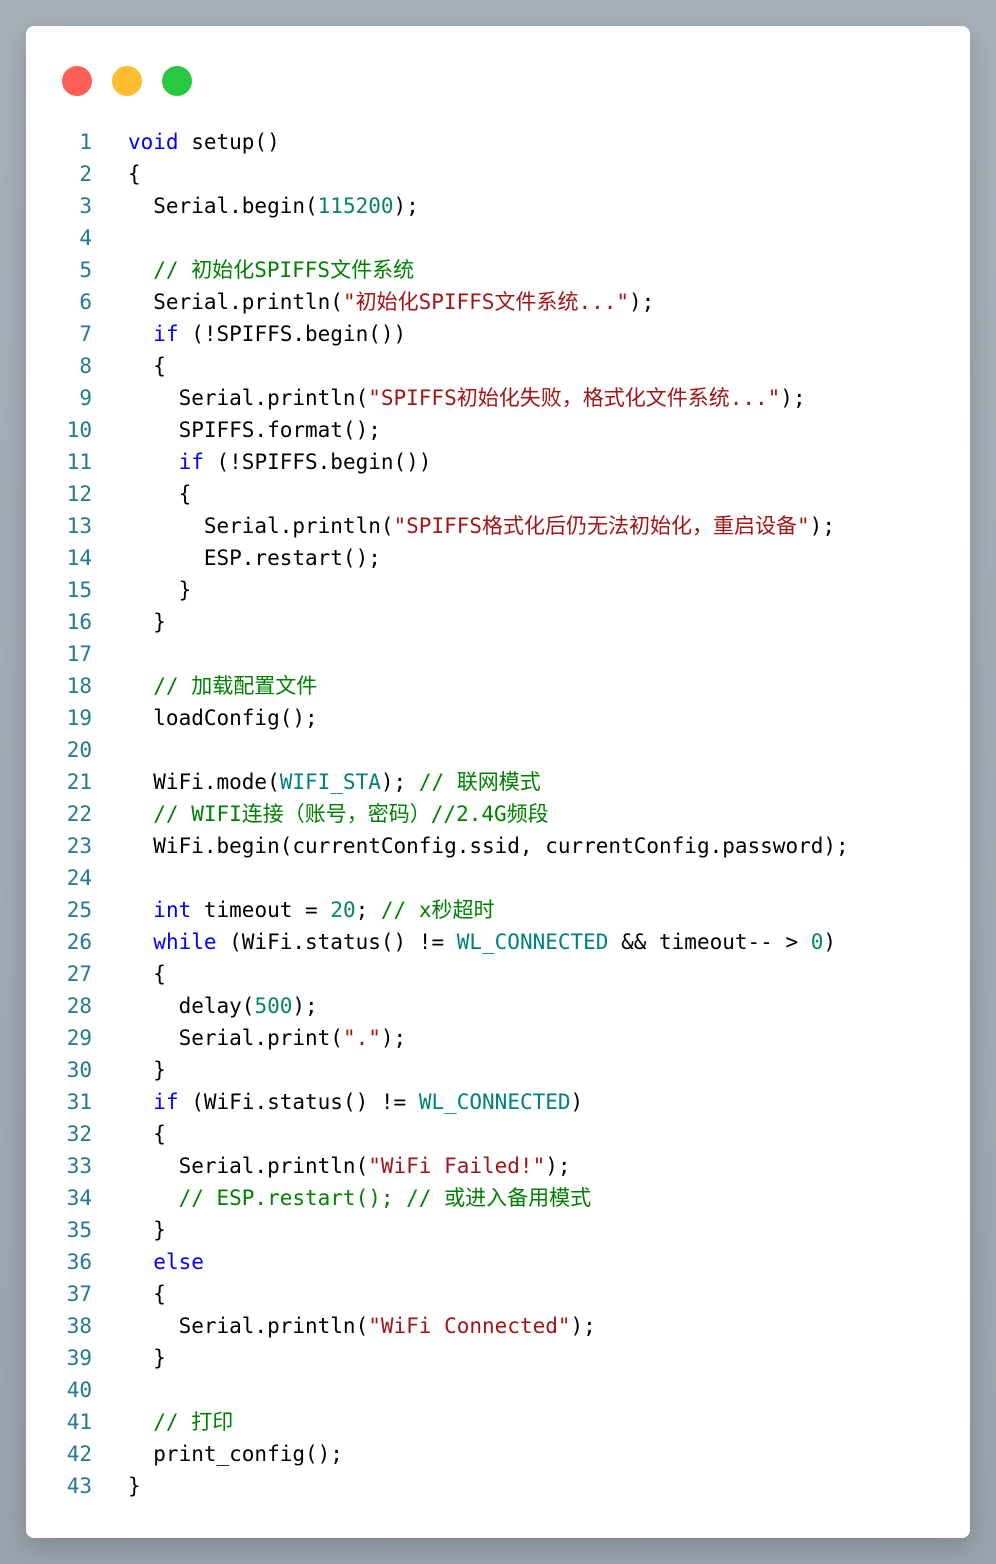  What do you see at coordinates (229, 142) in the screenshot?
I see `code-token: setup()` at bounding box center [229, 142].